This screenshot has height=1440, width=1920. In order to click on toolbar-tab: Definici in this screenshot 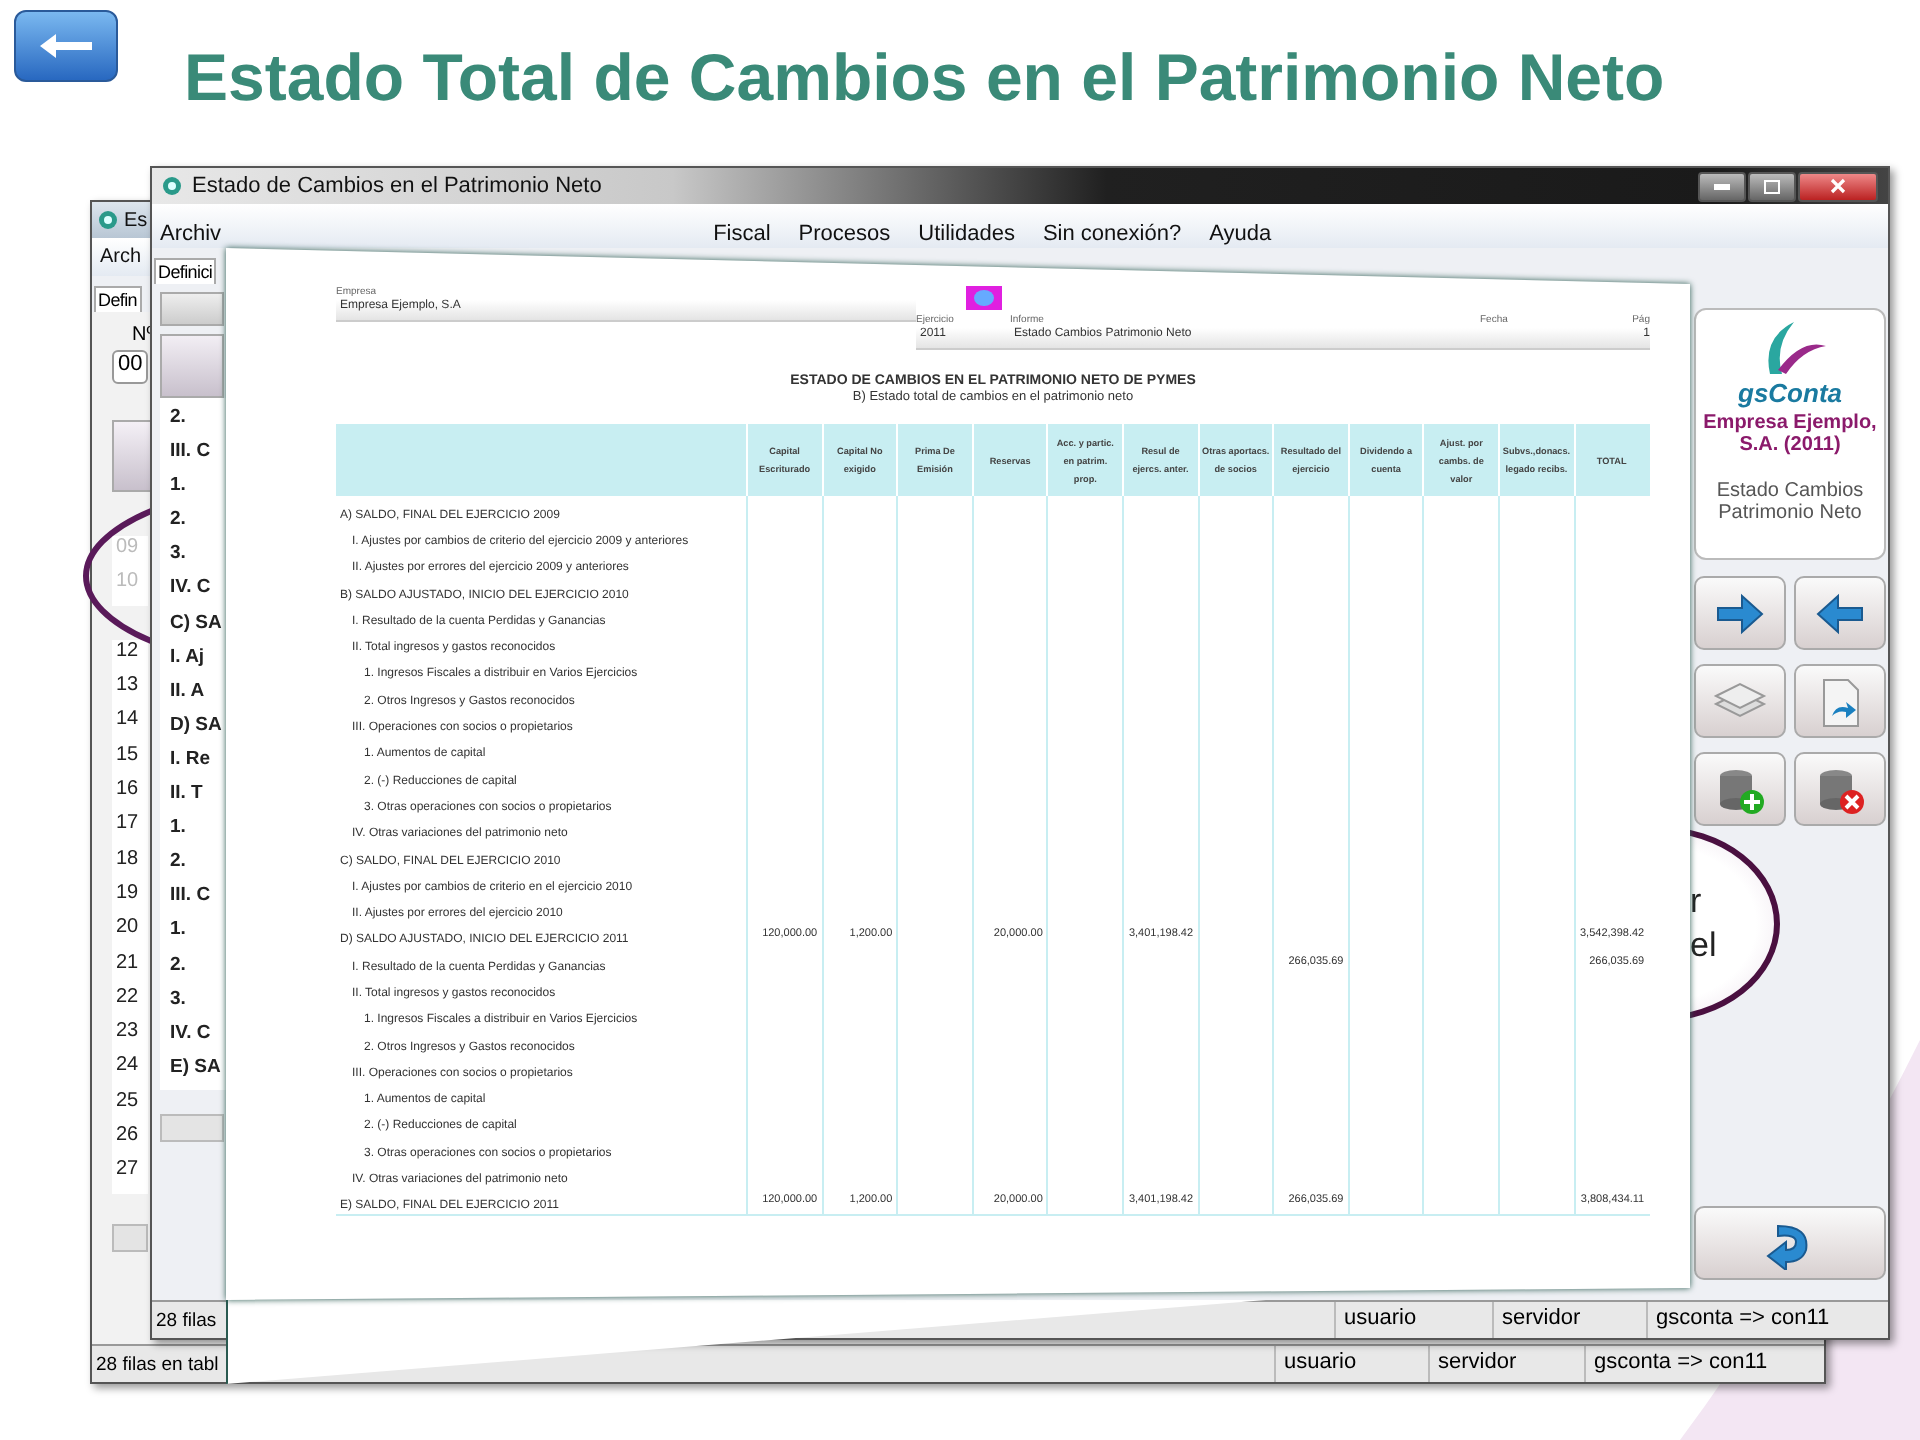, I will do `click(185, 271)`.